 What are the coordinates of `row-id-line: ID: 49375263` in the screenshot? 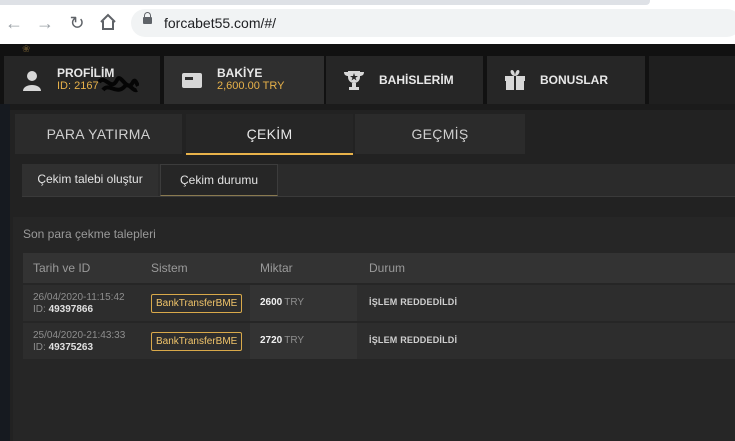 It's located at (63, 347).